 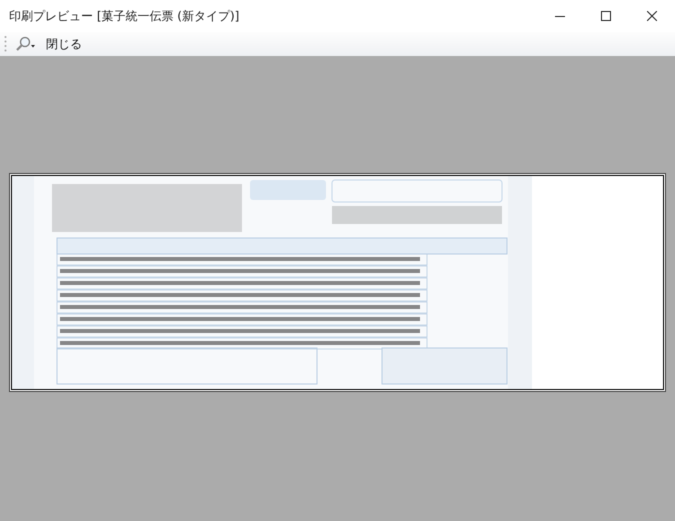 I want to click on maximize-icon, so click(x=606, y=16).